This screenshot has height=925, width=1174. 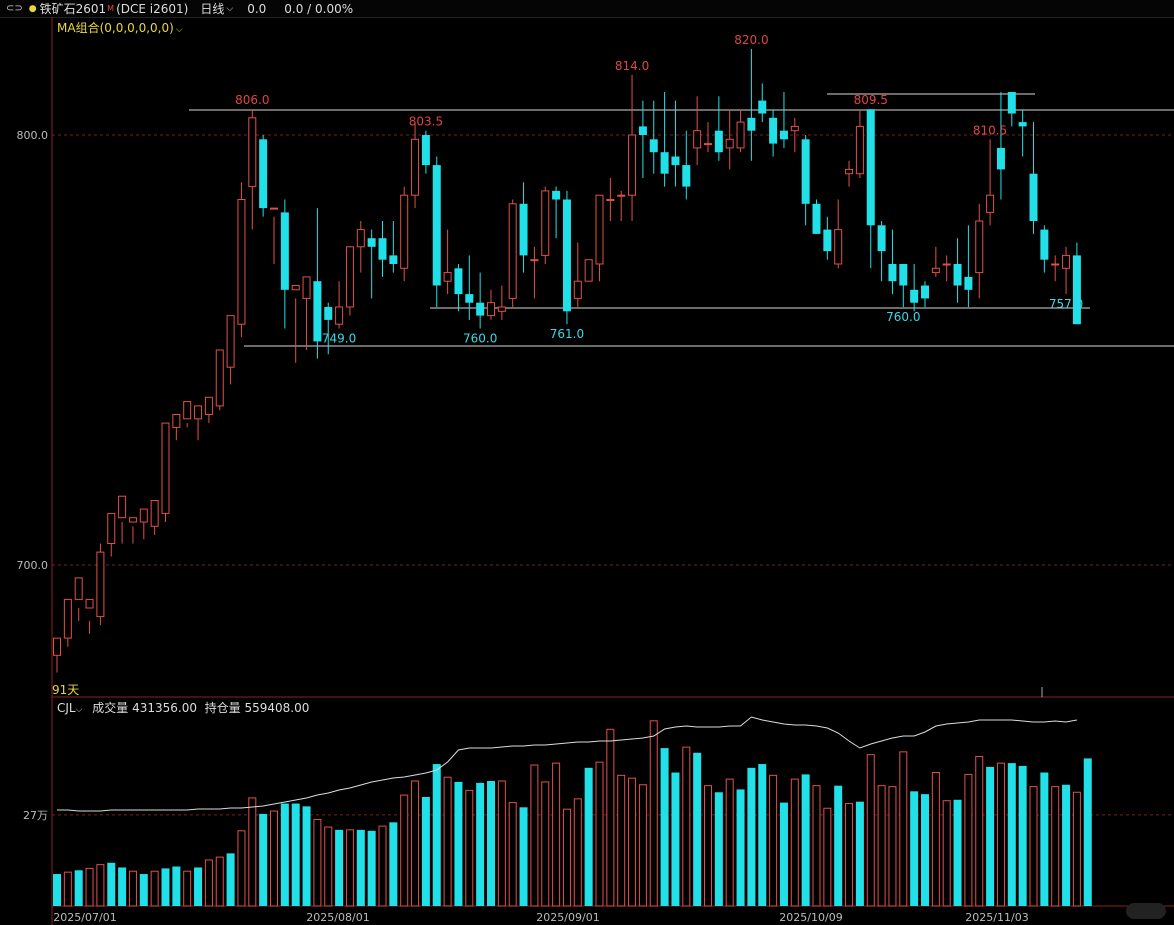 I want to click on link-icon: ⊂⊃, so click(x=14, y=8).